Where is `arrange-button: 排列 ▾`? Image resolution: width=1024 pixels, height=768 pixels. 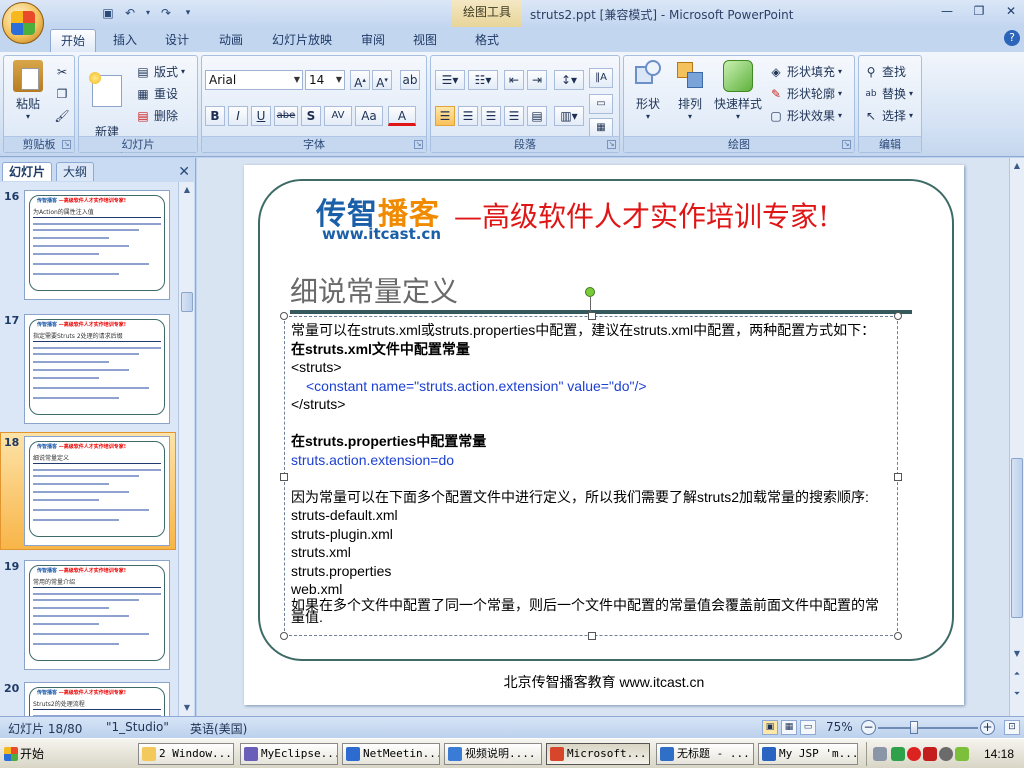
arrange-button: 排列 ▾ is located at coordinates (690, 90).